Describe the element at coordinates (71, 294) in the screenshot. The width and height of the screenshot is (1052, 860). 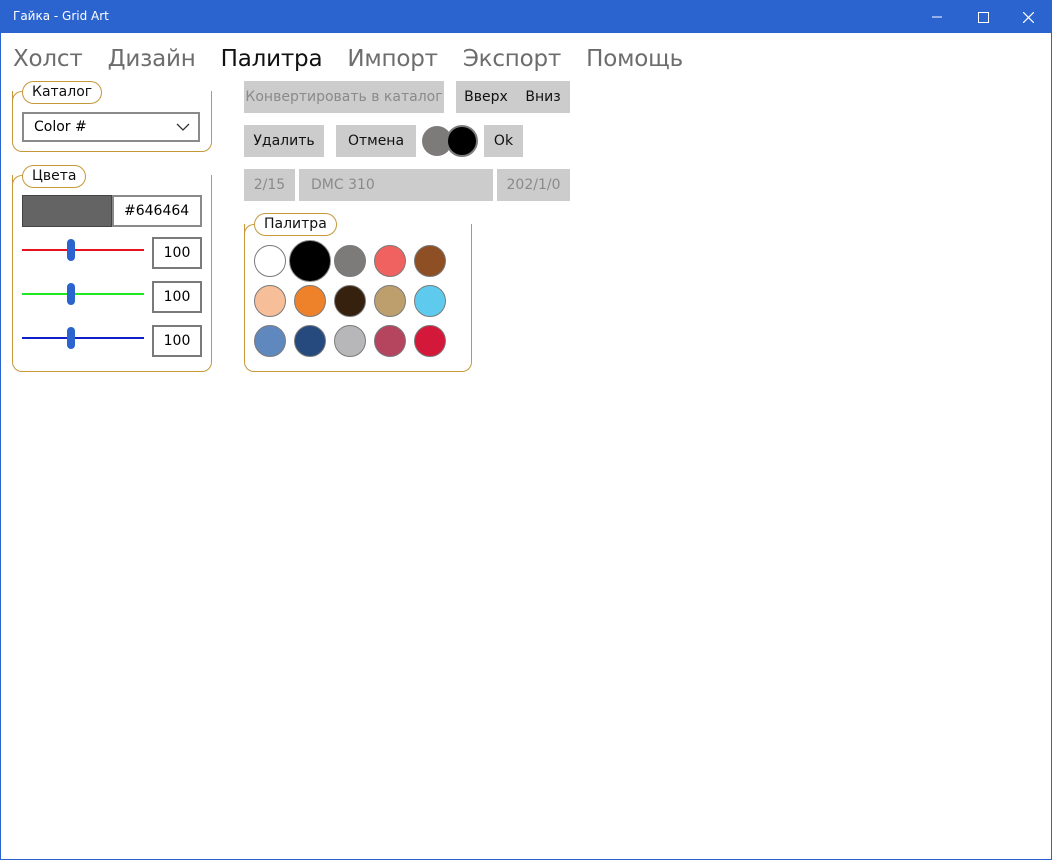
I see `green-slider-thumb` at that location.